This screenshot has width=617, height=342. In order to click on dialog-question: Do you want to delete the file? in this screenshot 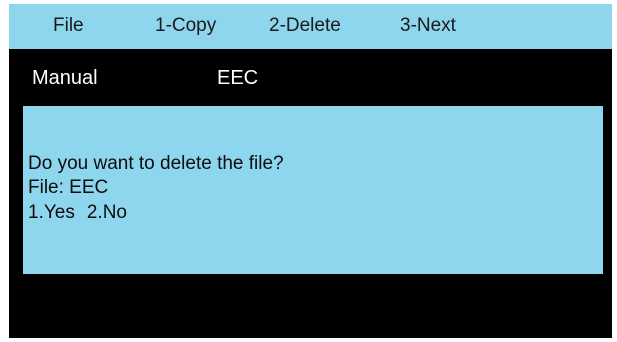, I will do `click(156, 163)`.